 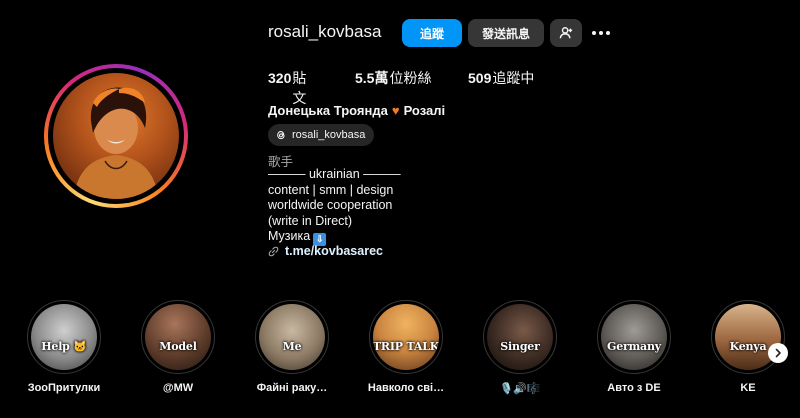 What do you see at coordinates (325, 31) in the screenshot?
I see `profile-username: rosali_kovbasa` at bounding box center [325, 31].